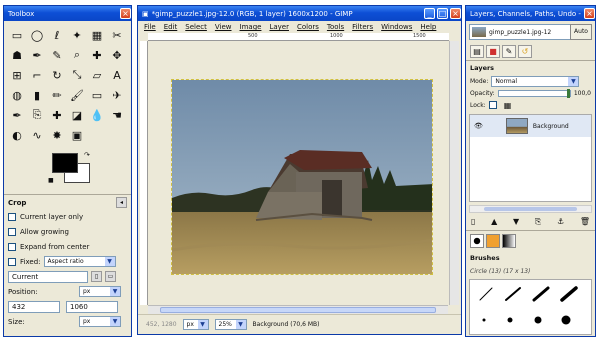 The width and height of the screenshot is (598, 338). Describe the element at coordinates (530, 307) in the screenshot. I see `brush-grid` at that location.